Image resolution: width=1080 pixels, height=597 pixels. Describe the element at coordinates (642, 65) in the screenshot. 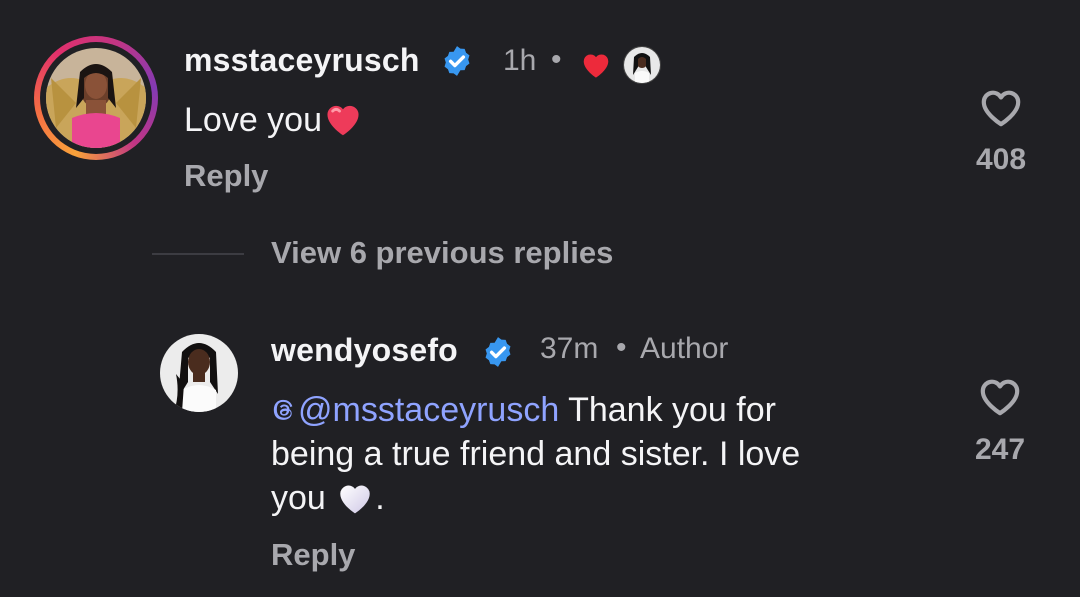

I see `creator-mini-avatar` at that location.